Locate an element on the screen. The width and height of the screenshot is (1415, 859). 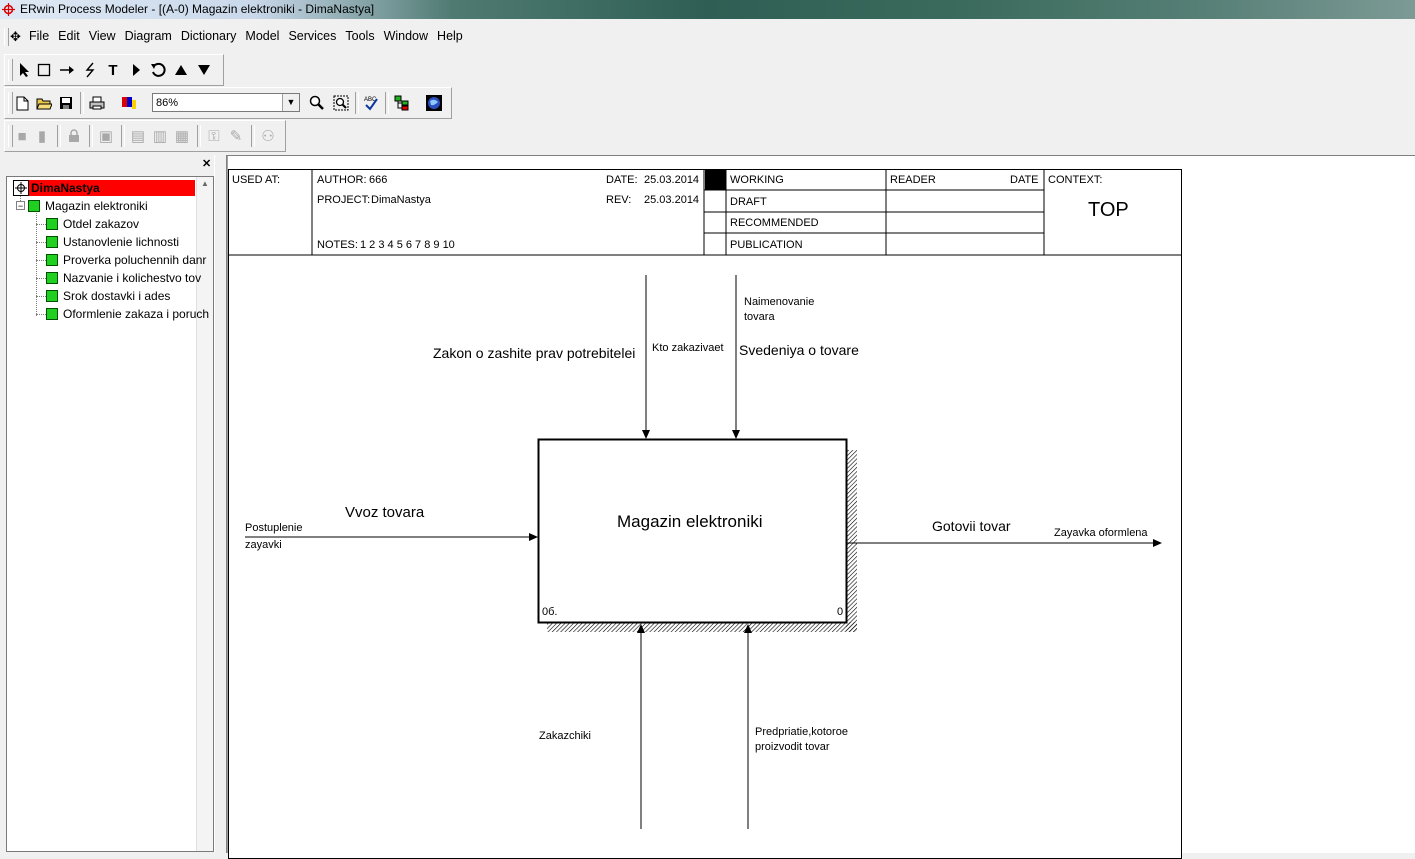
output-arrow-label: Gotovii tovar is located at coordinates (971, 526).